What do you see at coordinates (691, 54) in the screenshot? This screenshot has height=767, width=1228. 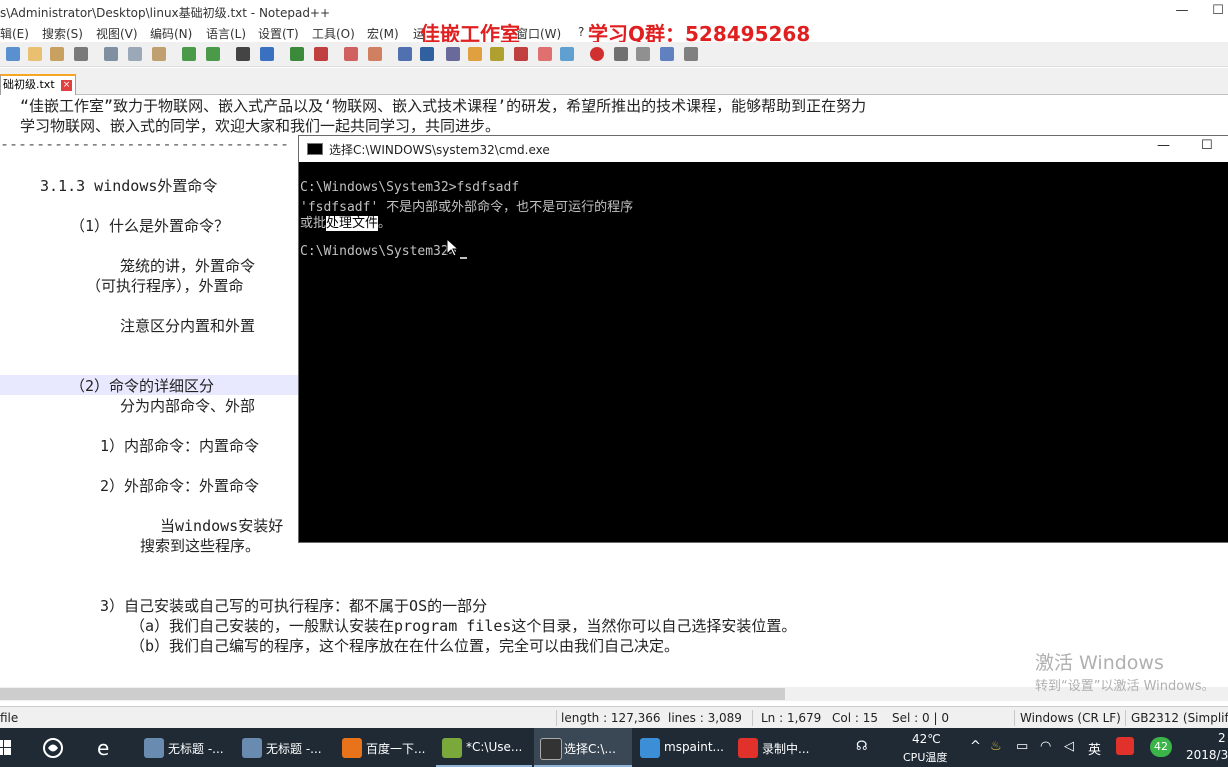 I see `save-macro-icon` at bounding box center [691, 54].